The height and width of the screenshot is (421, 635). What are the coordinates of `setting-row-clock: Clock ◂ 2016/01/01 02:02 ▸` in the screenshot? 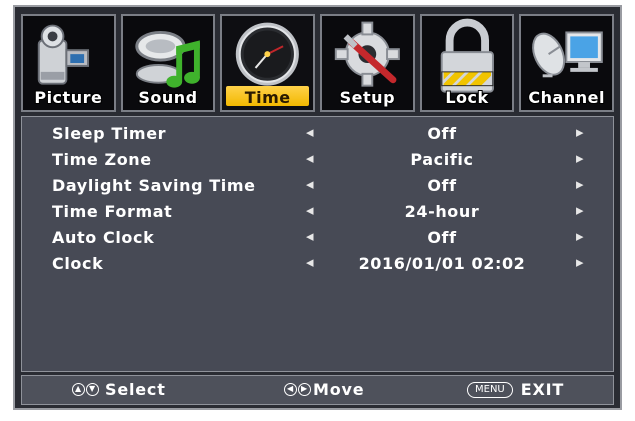 It's located at (317, 264).